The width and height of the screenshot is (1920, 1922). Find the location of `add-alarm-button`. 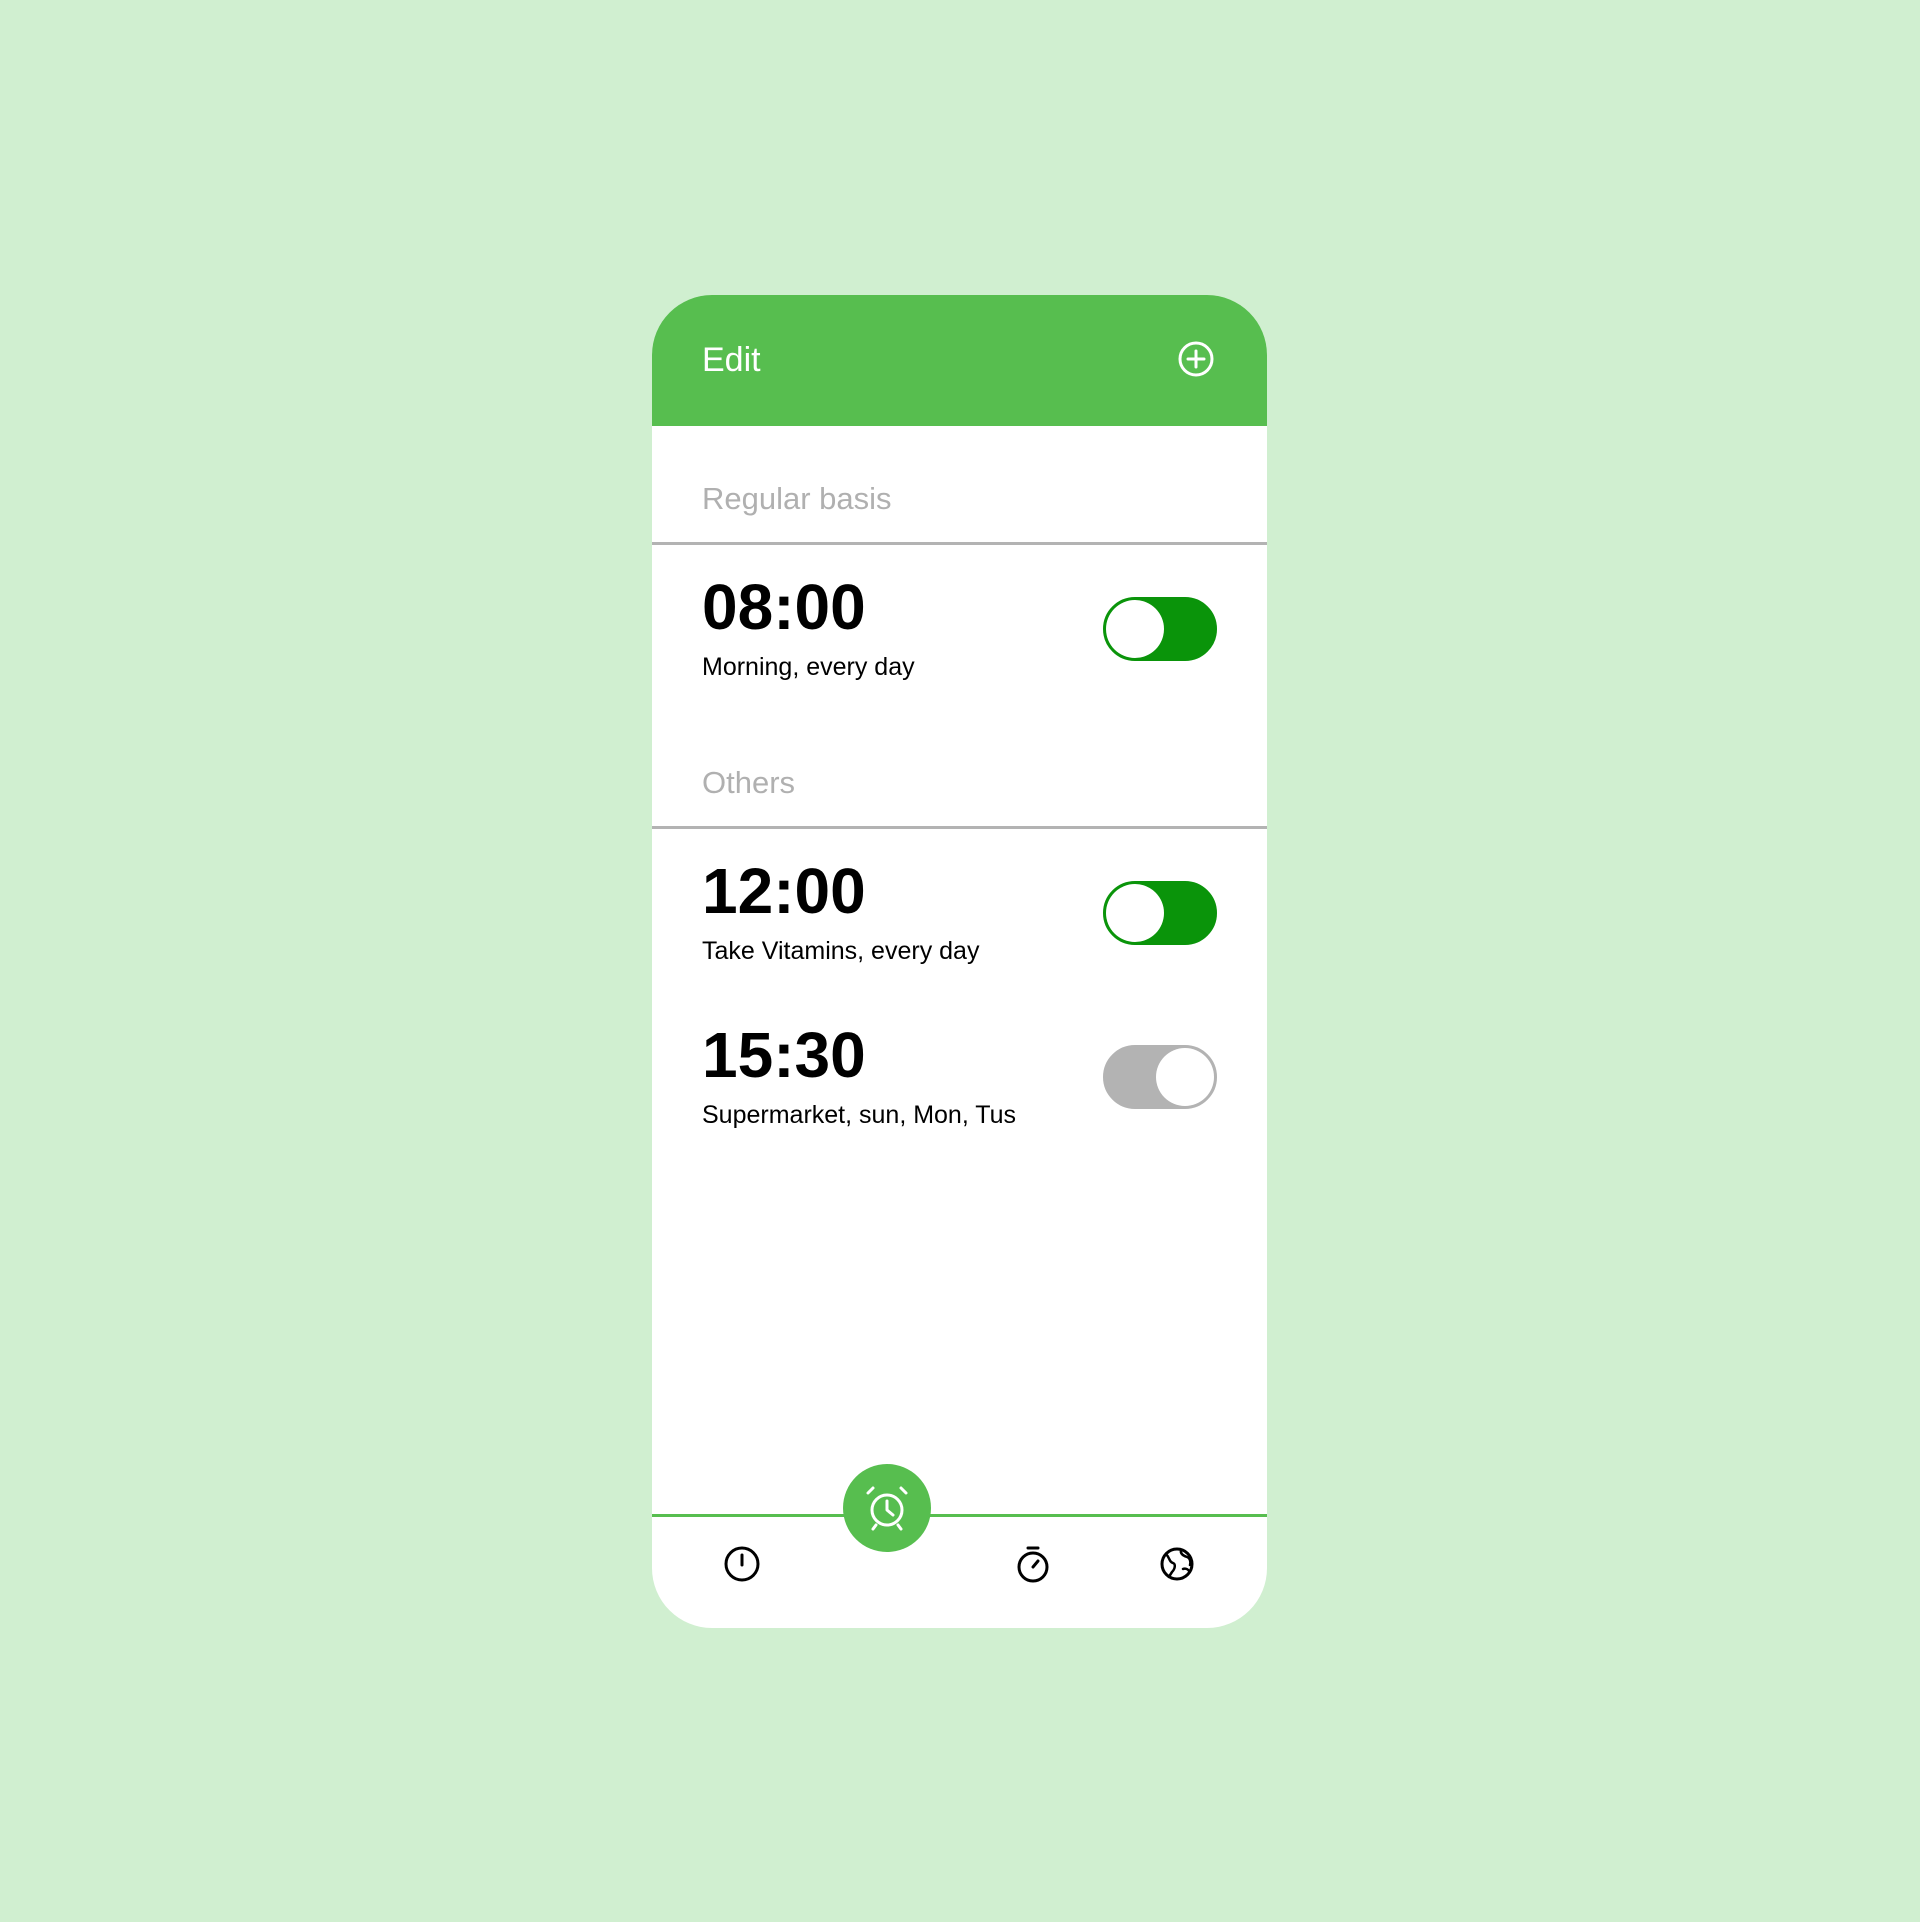

add-alarm-button is located at coordinates (1196, 359).